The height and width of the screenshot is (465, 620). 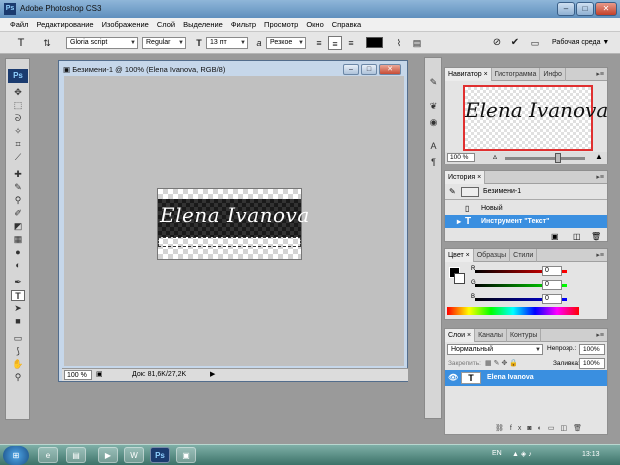 What do you see at coordinates (552, 271) in the screenshot?
I see `channel-r-value: 0` at bounding box center [552, 271].